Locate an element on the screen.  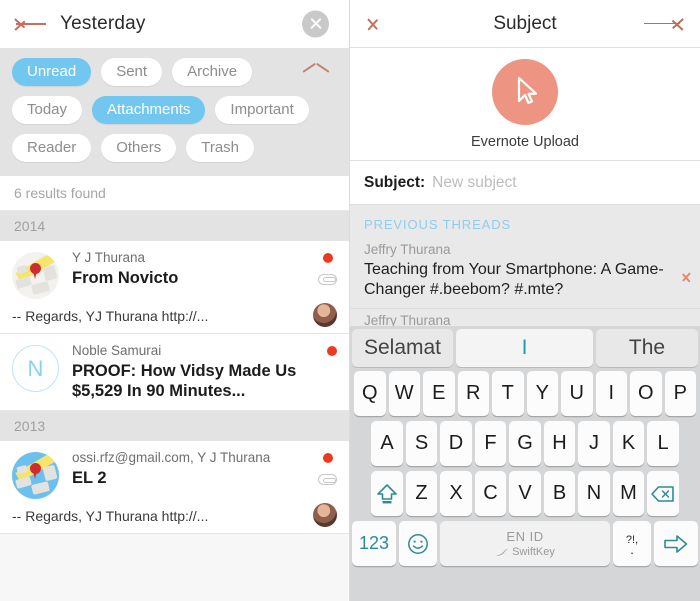
chevron-up-icon is located at coordinates (316, 71).